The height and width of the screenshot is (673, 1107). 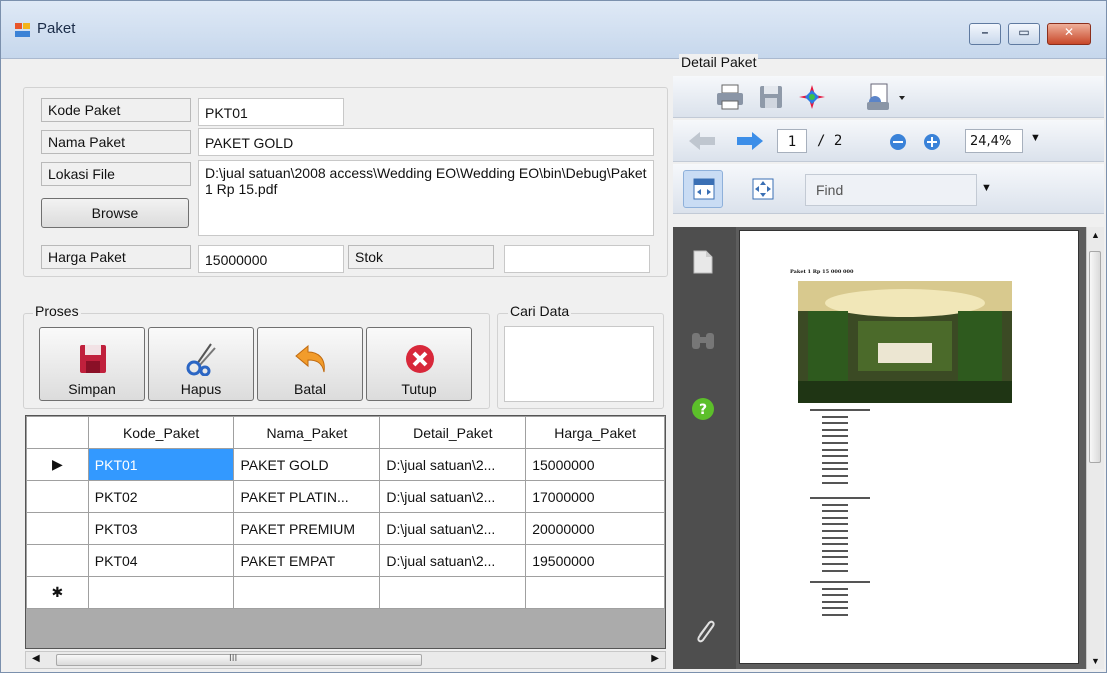 I want to click on column-header-nama: Nama_Paket, so click(x=307, y=432).